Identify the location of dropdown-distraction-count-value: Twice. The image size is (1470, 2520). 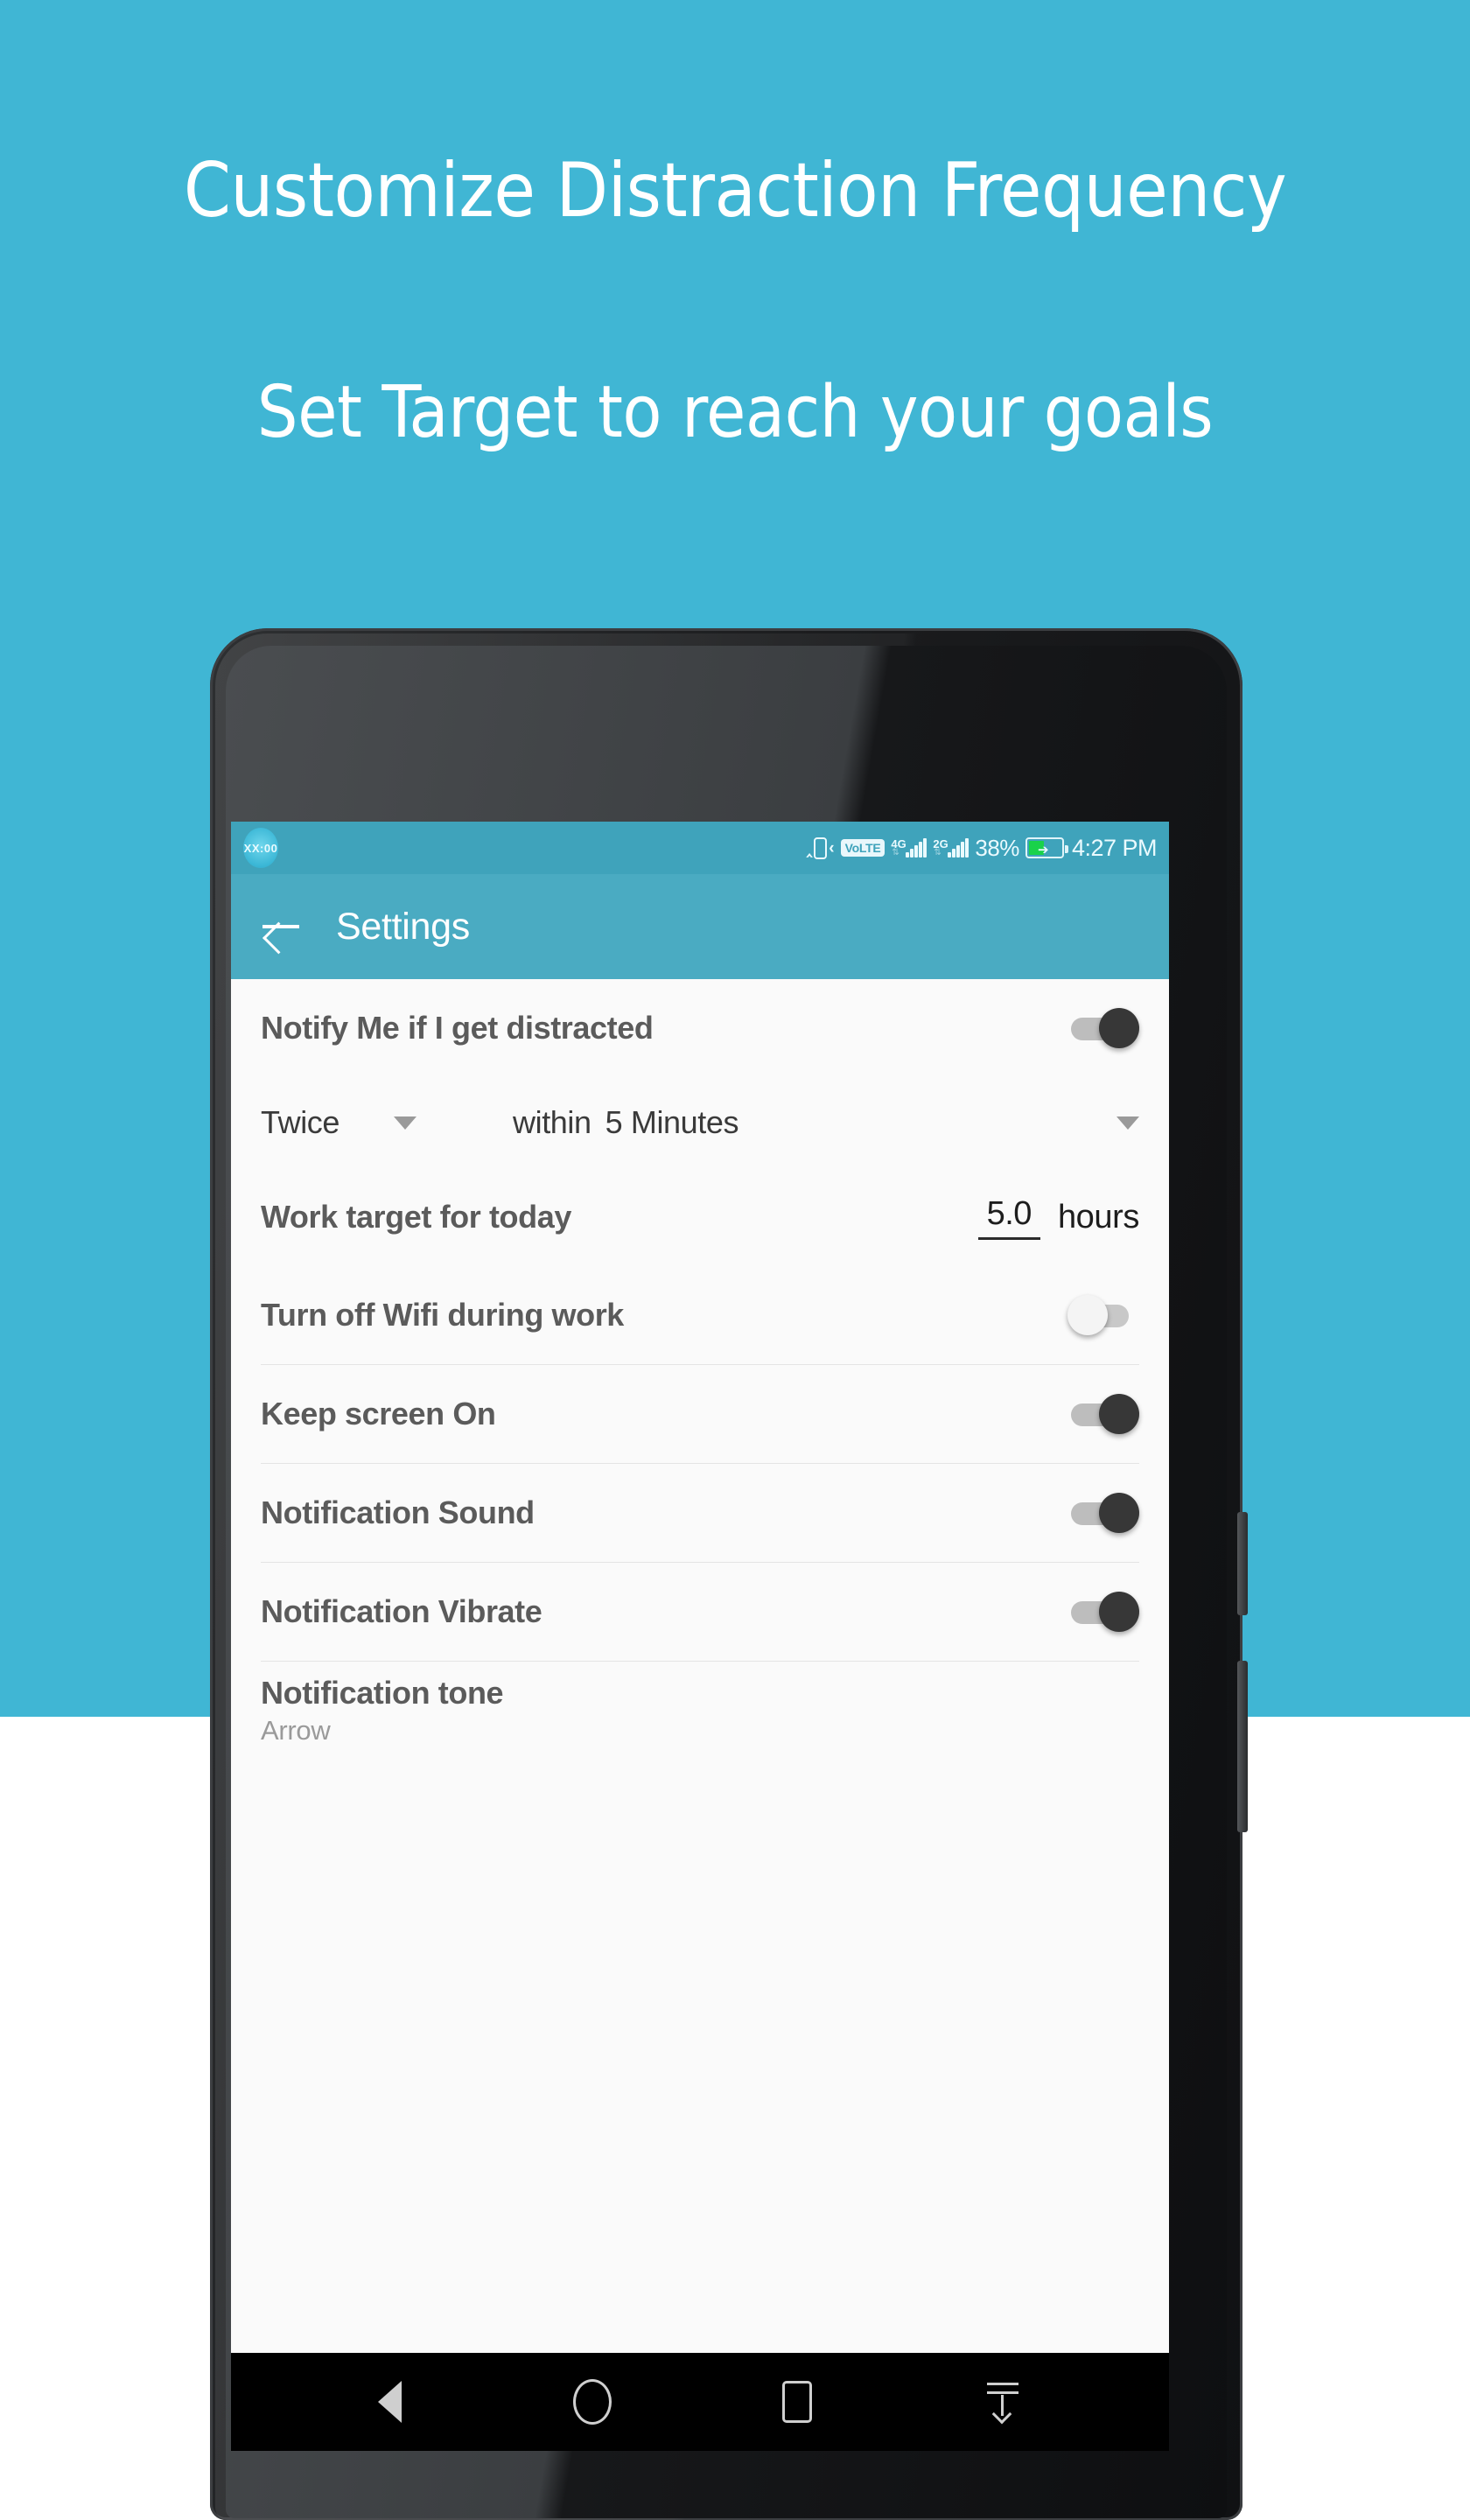
(300, 1122).